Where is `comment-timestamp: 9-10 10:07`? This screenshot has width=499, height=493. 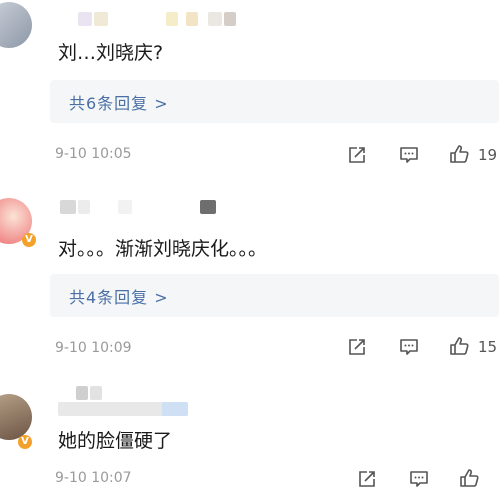 comment-timestamp: 9-10 10:07 is located at coordinates (93, 478).